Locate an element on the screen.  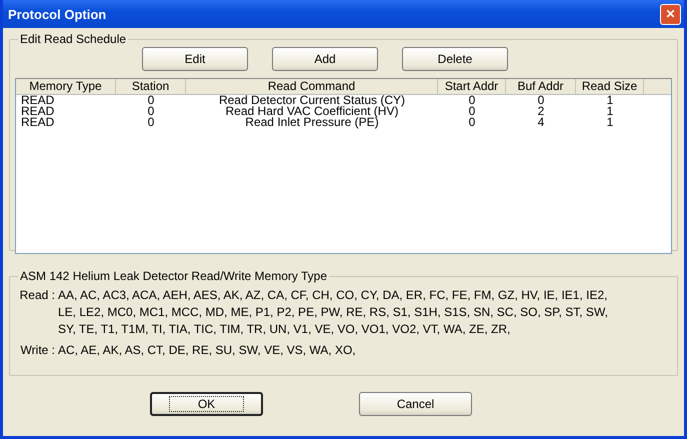
table-cell-text: Read Hard VAC Coefficient (HV) is located at coordinates (312, 111).